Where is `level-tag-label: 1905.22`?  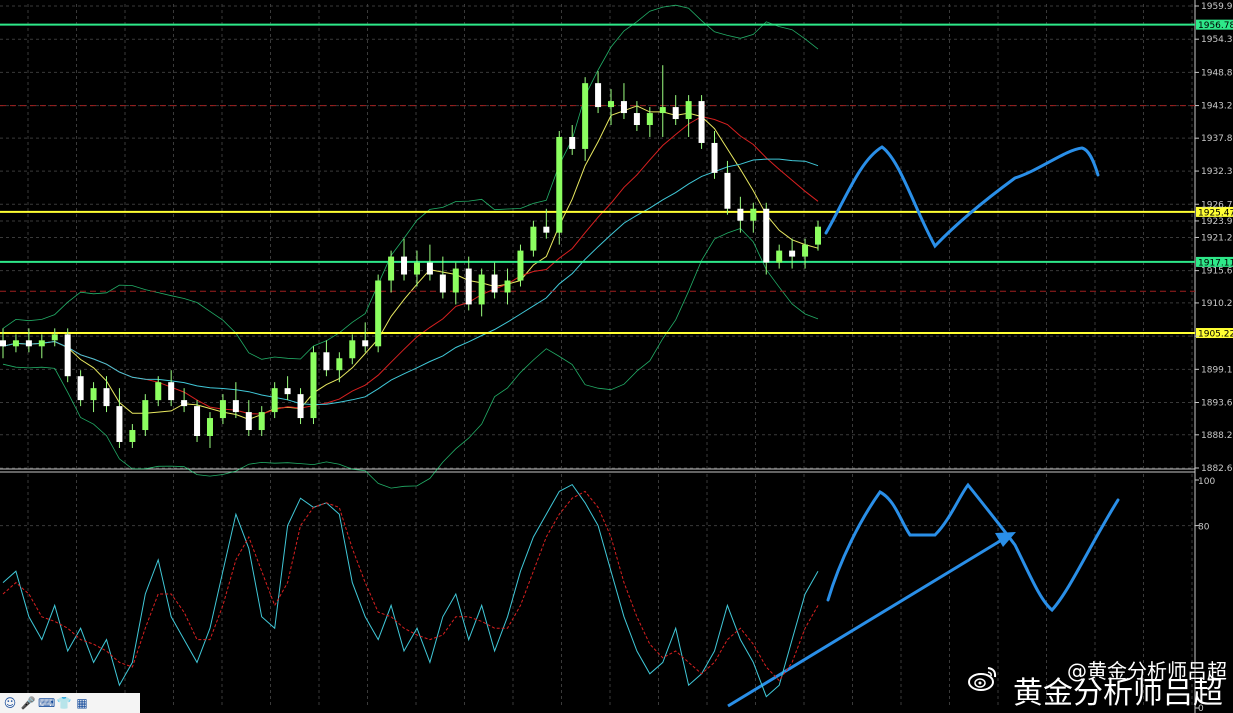 level-tag-label: 1905.22 is located at coordinates (1215, 335).